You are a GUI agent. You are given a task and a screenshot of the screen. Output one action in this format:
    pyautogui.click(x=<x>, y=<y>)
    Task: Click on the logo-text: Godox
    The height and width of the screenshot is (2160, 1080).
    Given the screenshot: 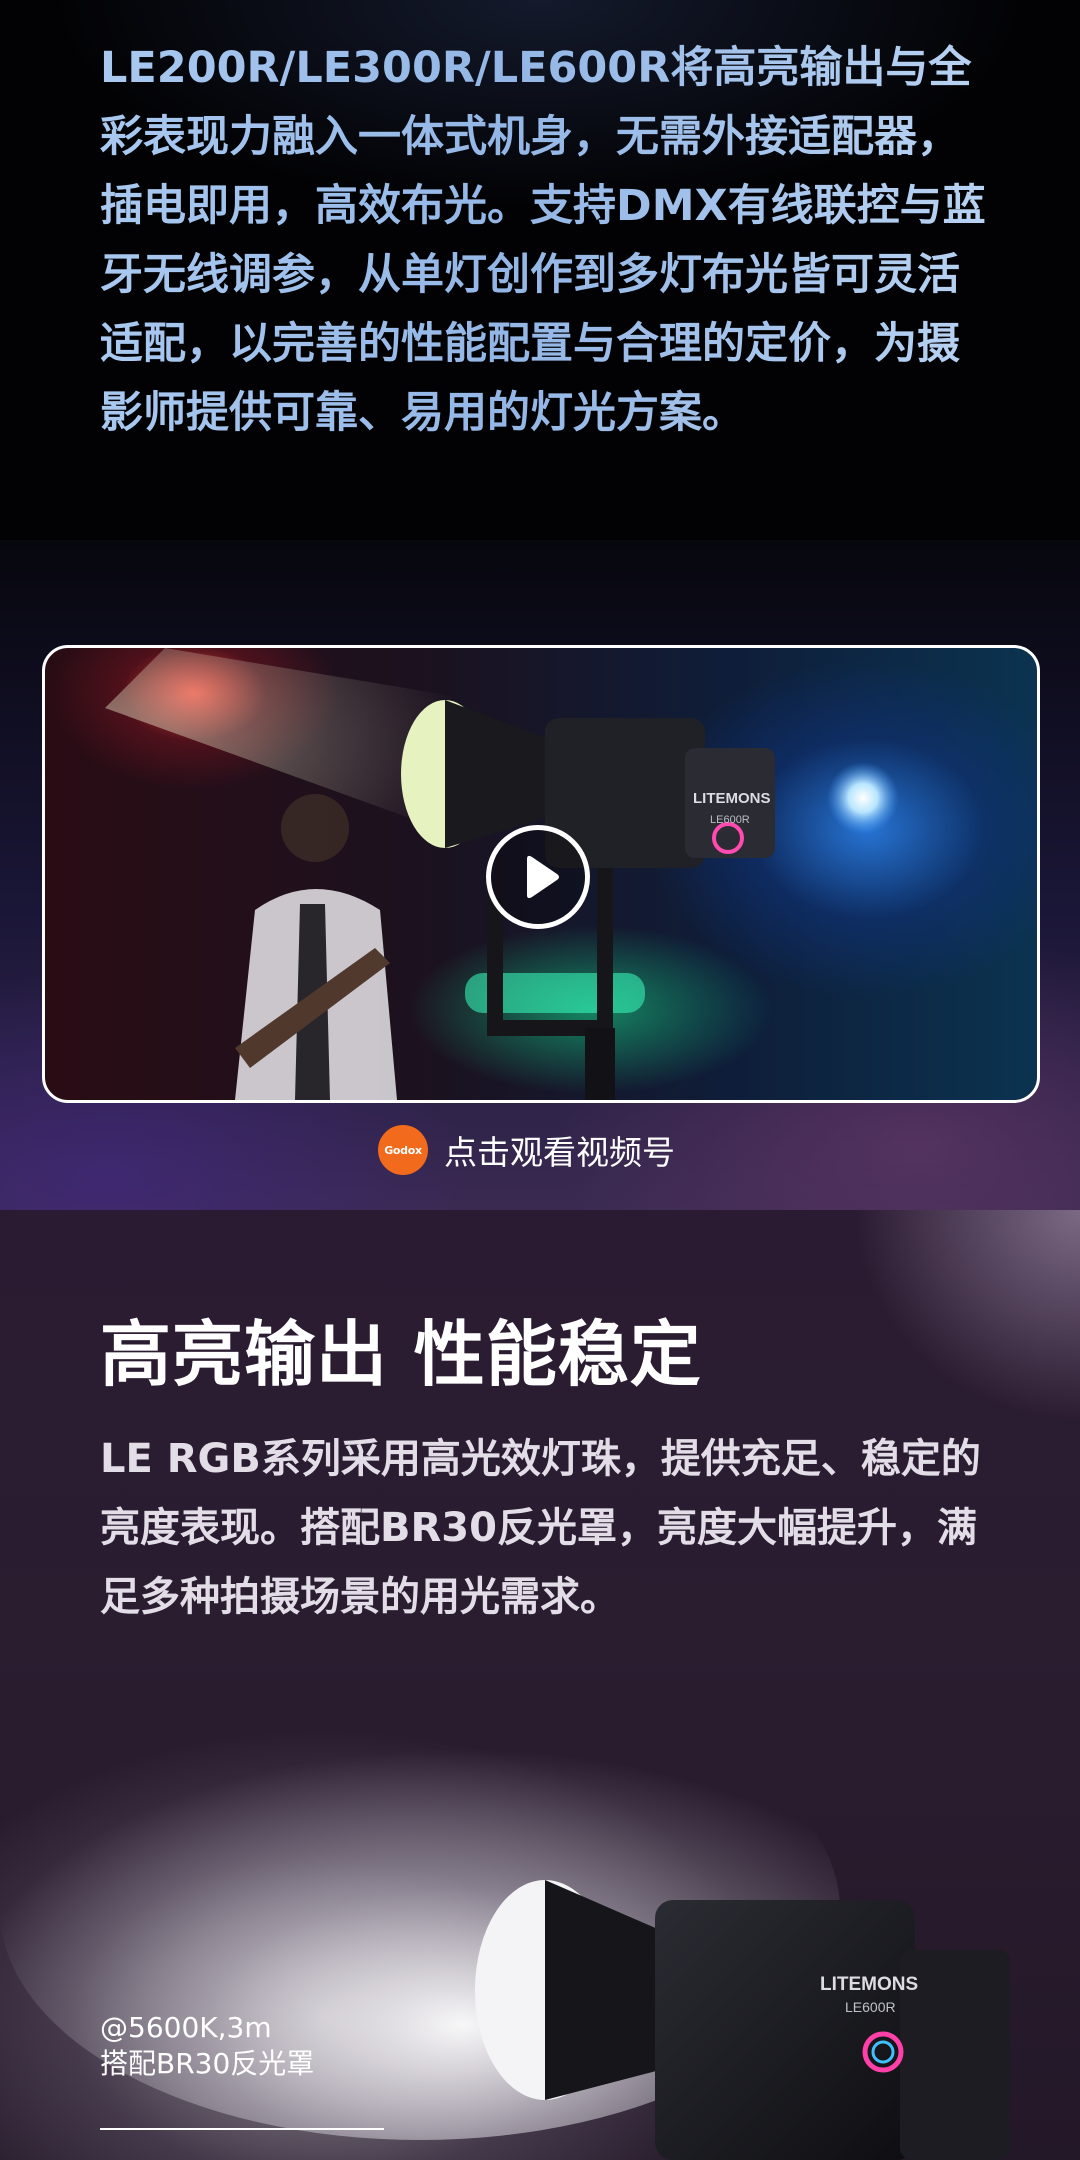 What is the action you would take?
    pyautogui.click(x=403, y=1150)
    